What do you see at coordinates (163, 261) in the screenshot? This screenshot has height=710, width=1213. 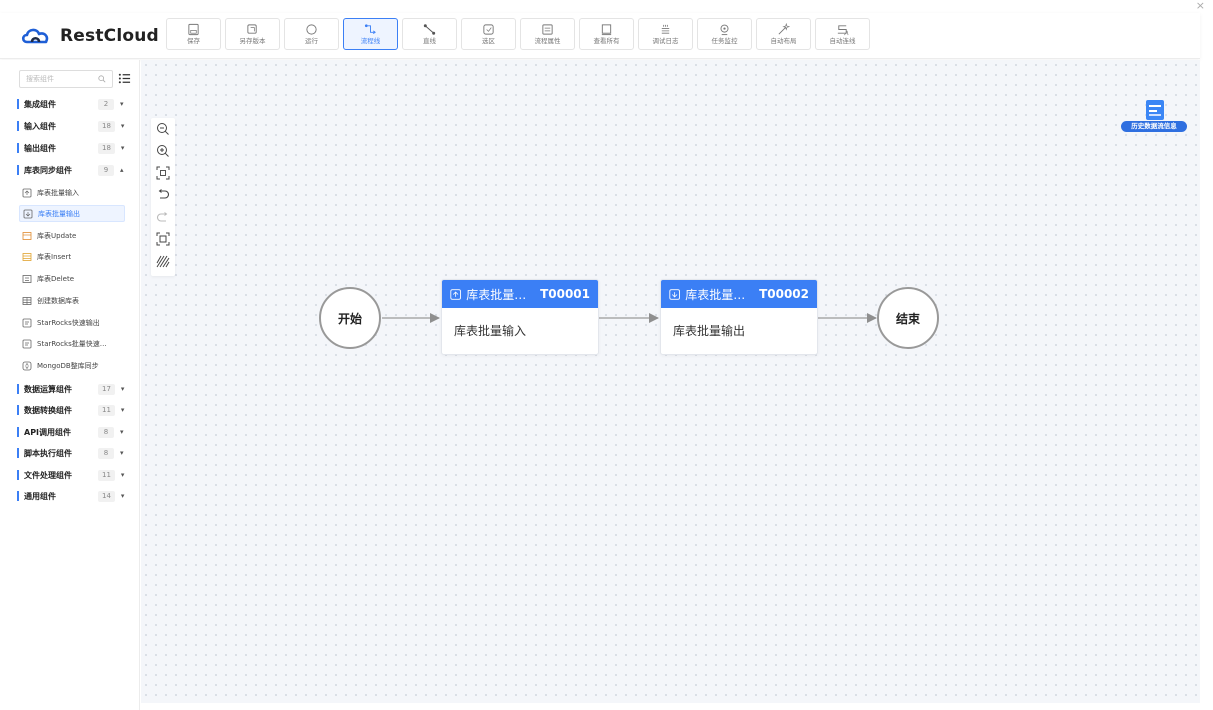 I see `grid-toggle-icon` at bounding box center [163, 261].